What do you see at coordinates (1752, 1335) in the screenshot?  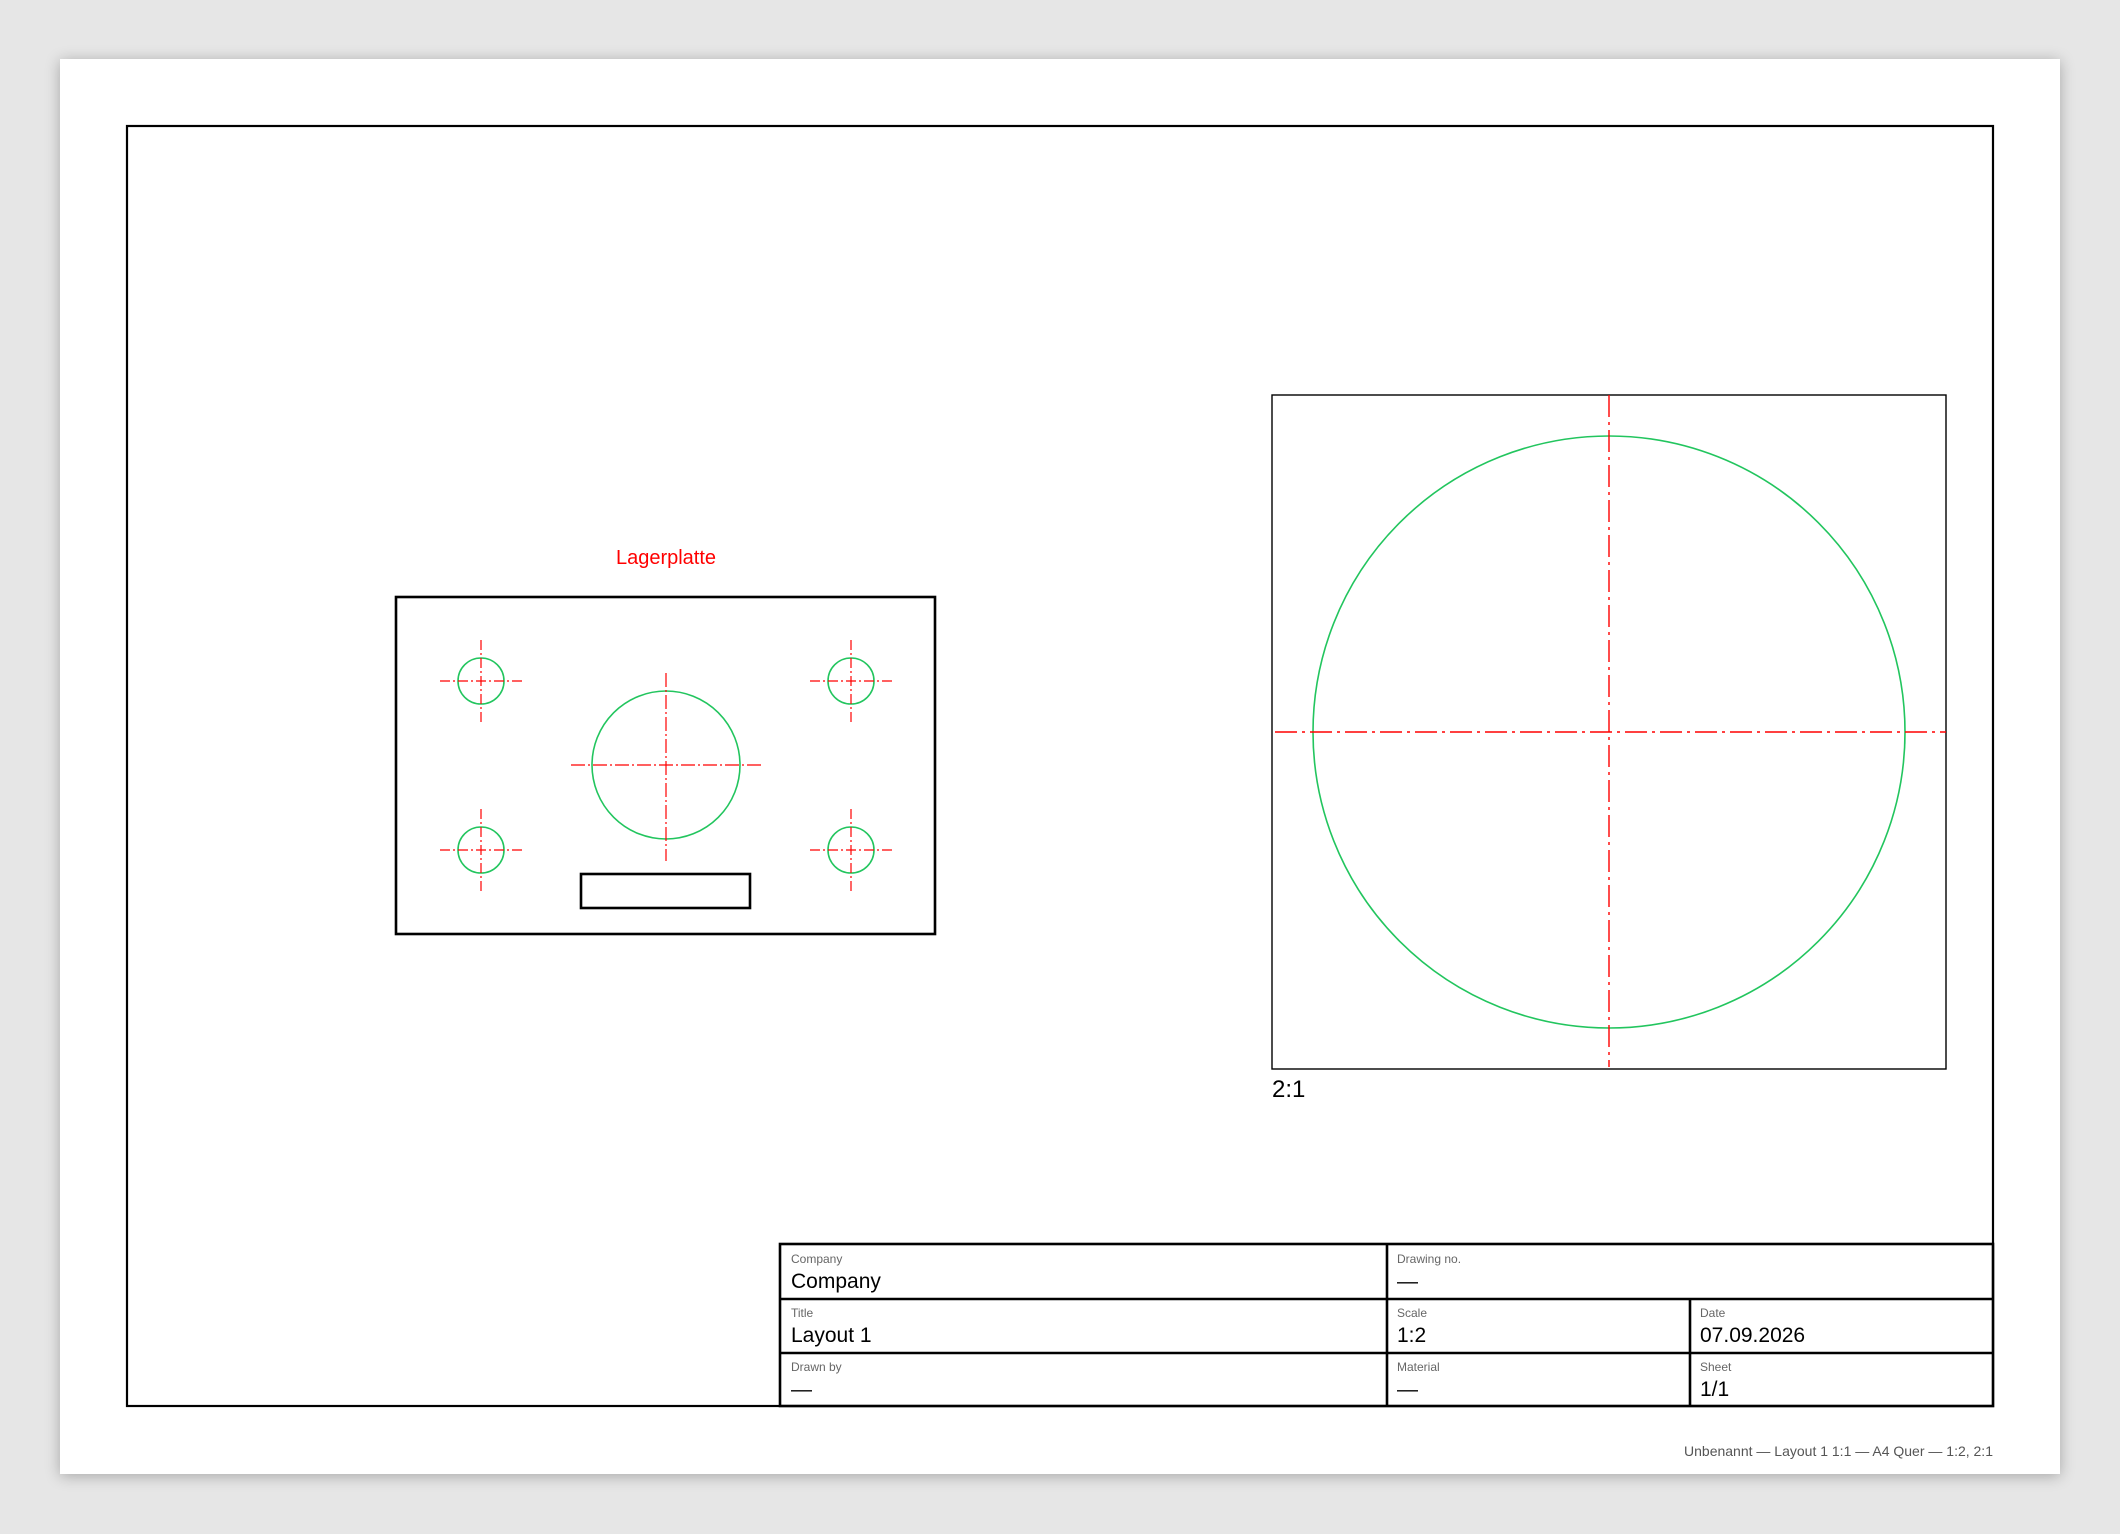 I see `field-value: 07.09.2026` at bounding box center [1752, 1335].